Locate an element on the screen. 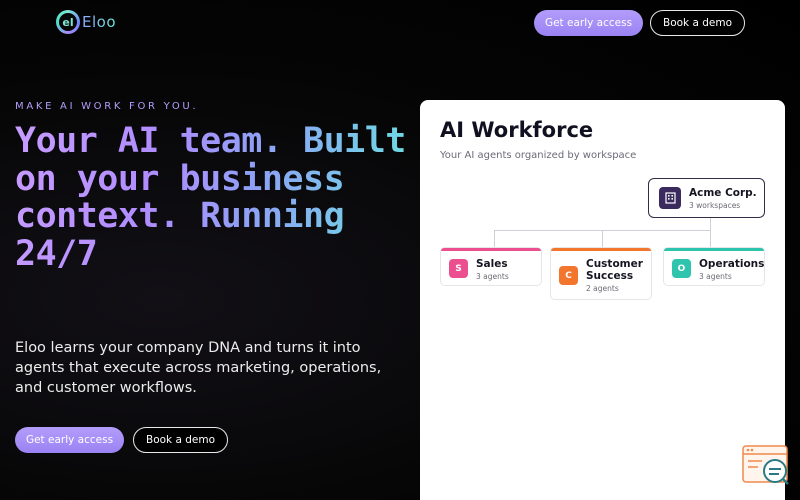  book-demo-button: Book a demo is located at coordinates (697, 23).